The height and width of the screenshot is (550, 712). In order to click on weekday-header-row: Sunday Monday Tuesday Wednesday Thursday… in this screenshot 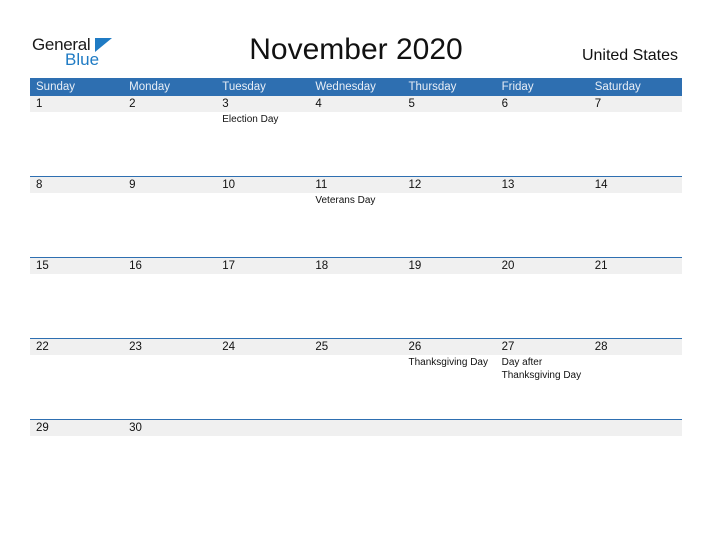, I will do `click(356, 87)`.